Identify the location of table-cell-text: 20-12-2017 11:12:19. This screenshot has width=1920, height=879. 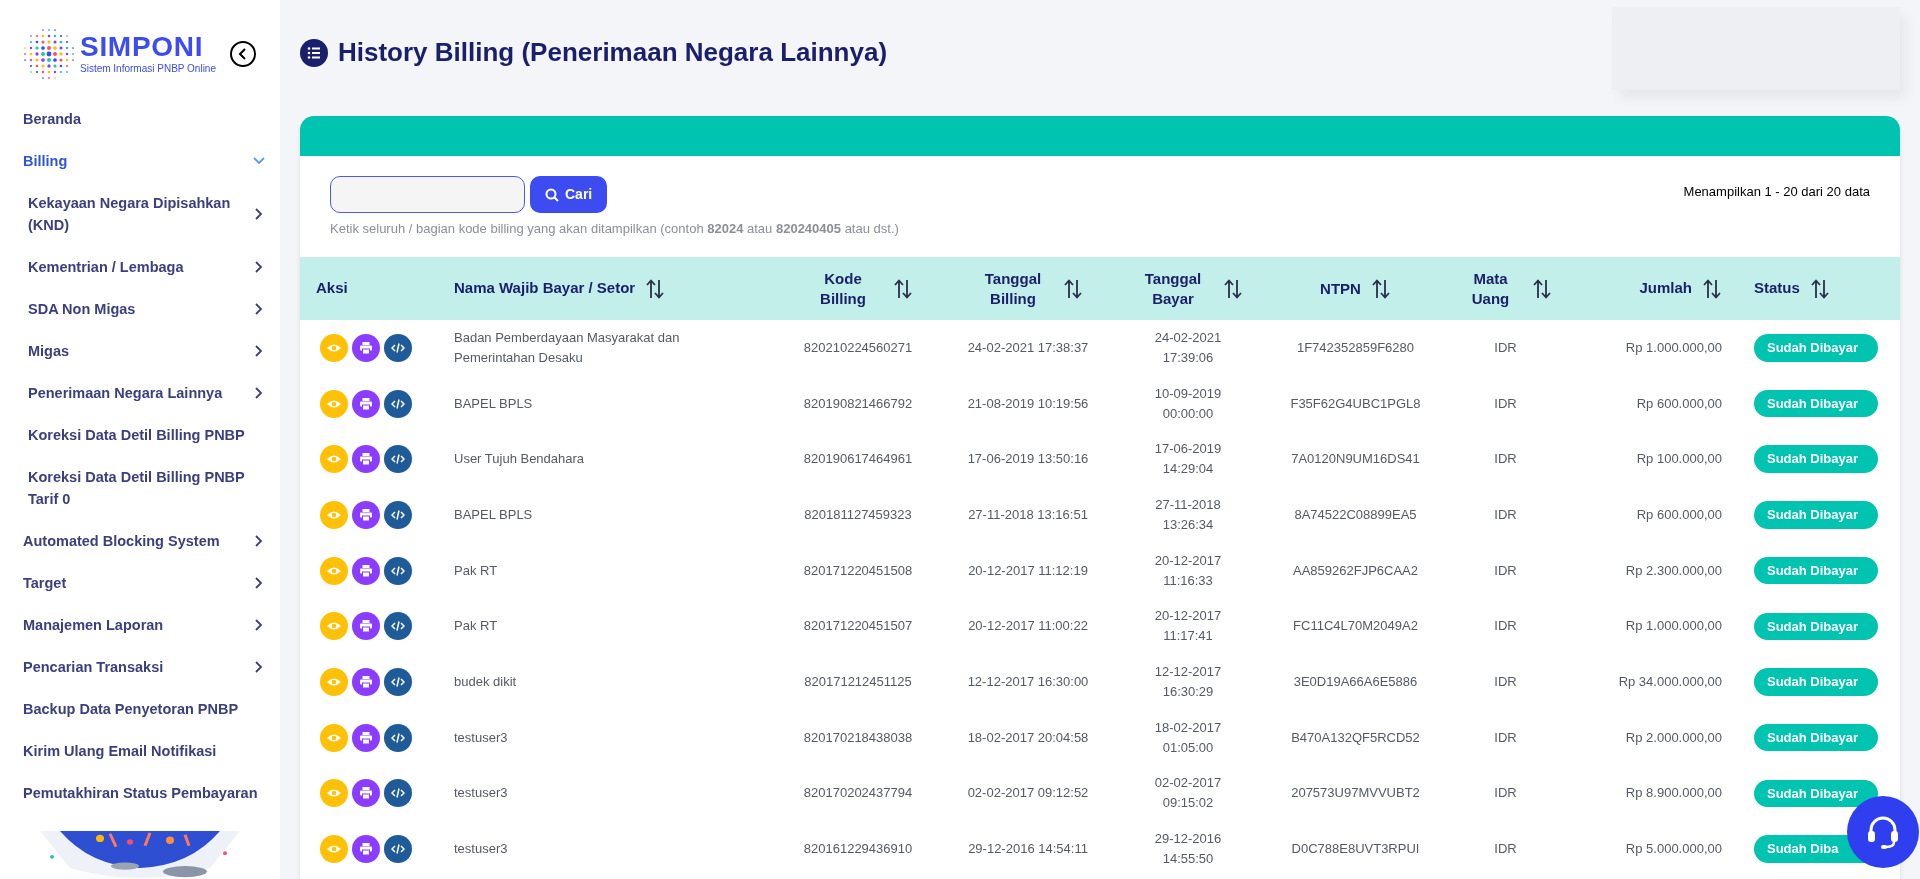
(1028, 570).